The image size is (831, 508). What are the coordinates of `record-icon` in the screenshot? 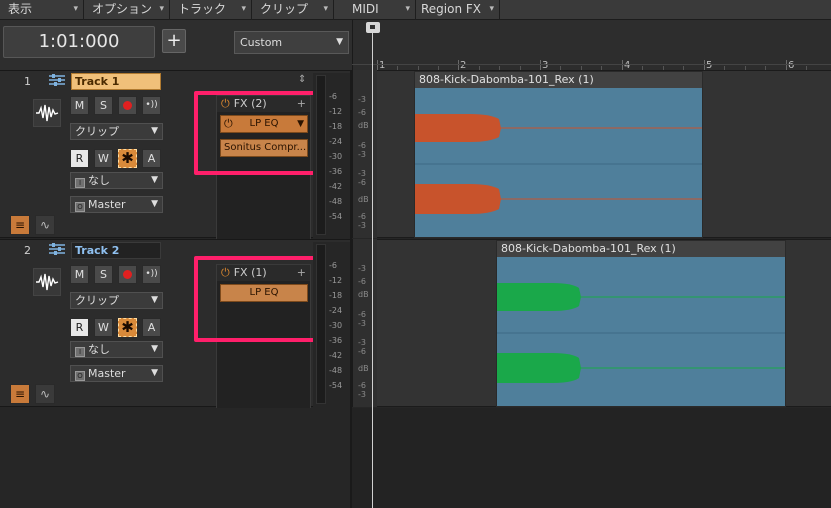 It's located at (127, 274).